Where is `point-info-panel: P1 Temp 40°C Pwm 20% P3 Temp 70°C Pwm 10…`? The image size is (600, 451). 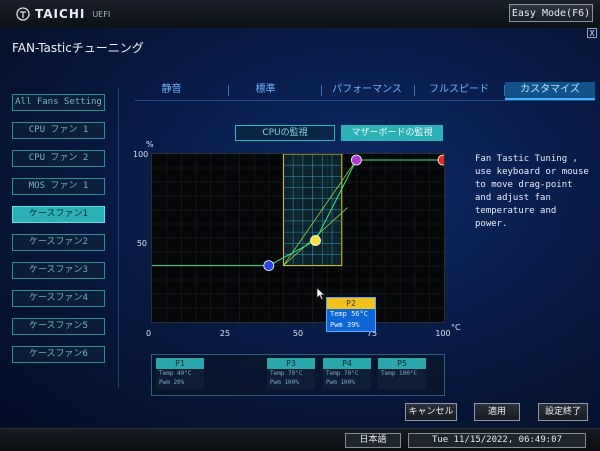
point-info-panel: P1 Temp 40°C Pwm 20% P3 Temp 70°C Pwm 10… is located at coordinates (298, 375).